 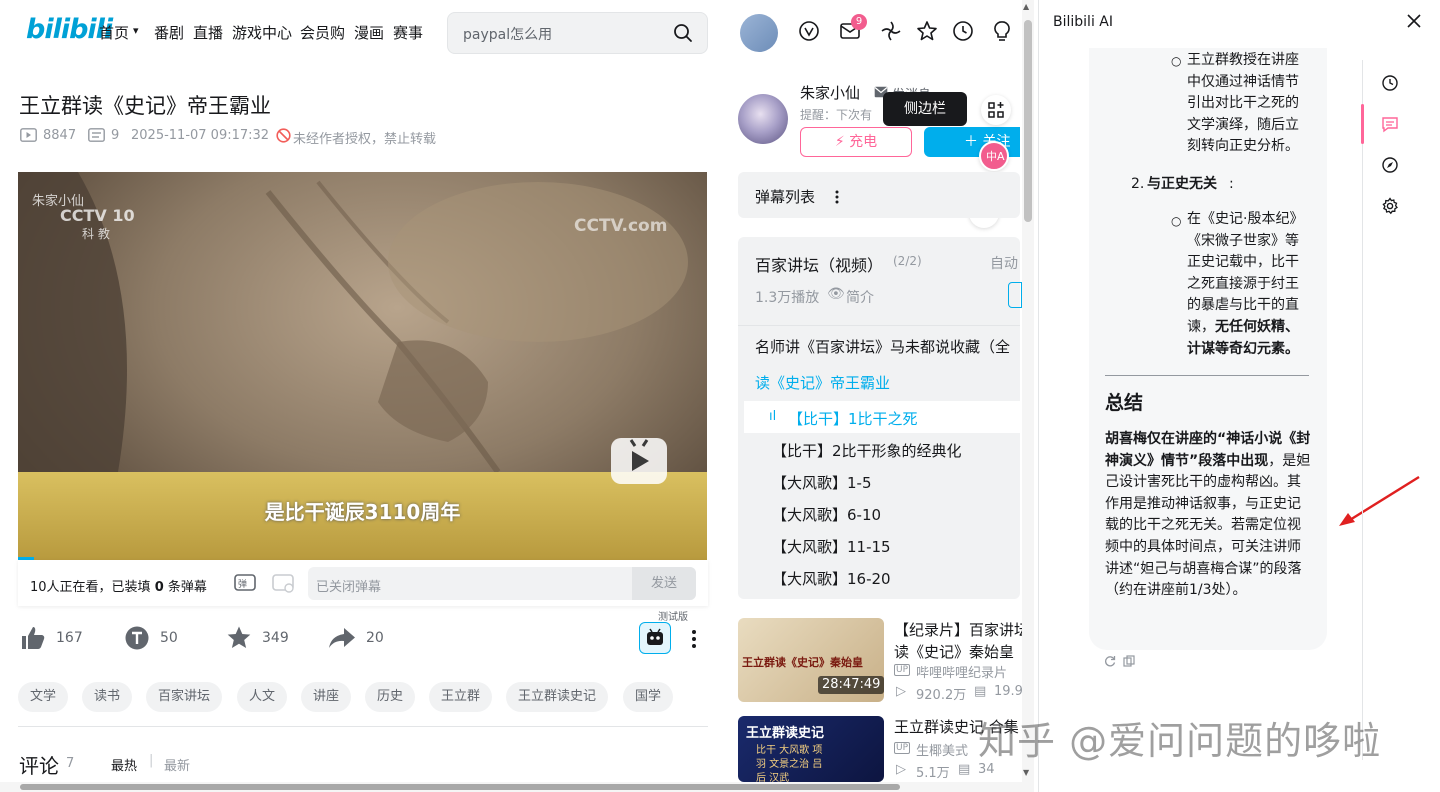 I want to click on horizontal-scroll-thumb, so click(x=460, y=787).